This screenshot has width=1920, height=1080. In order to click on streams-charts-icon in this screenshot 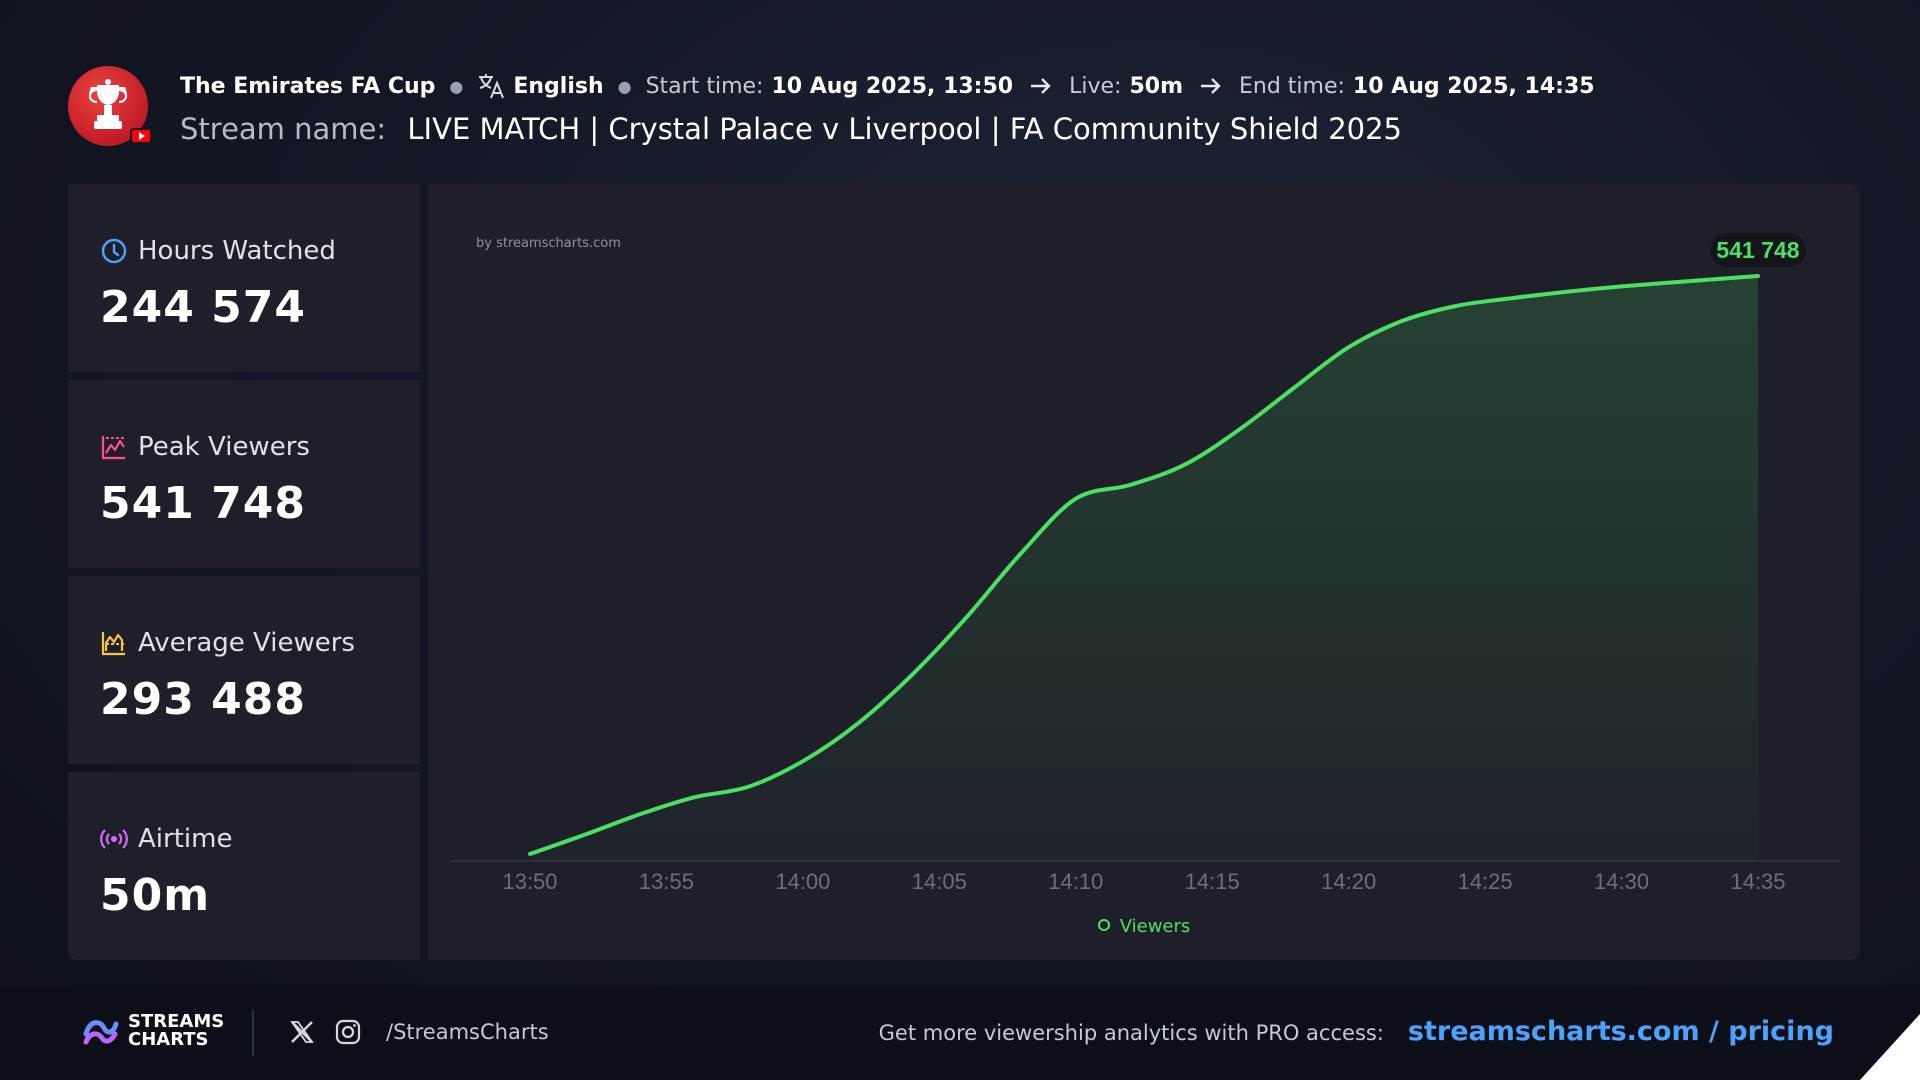, I will do `click(101, 1032)`.